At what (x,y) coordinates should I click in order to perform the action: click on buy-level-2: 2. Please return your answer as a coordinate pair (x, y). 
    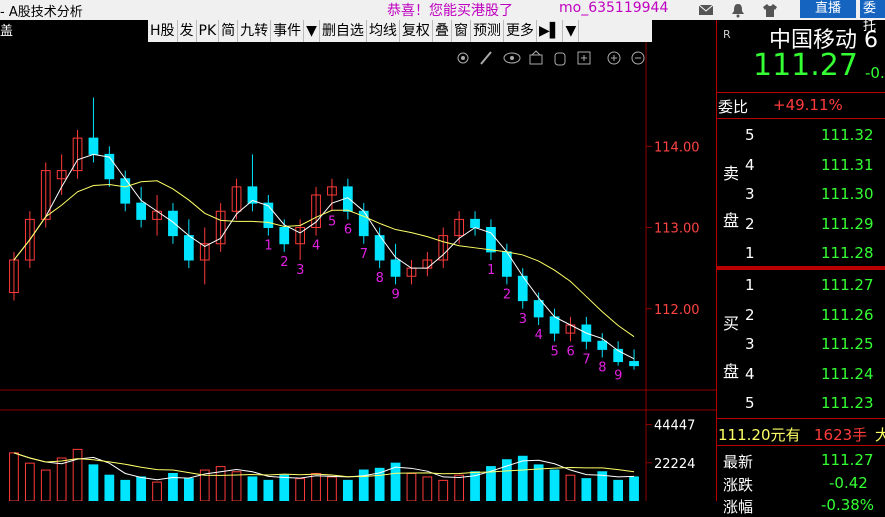
    Looking at the image, I should click on (750, 314).